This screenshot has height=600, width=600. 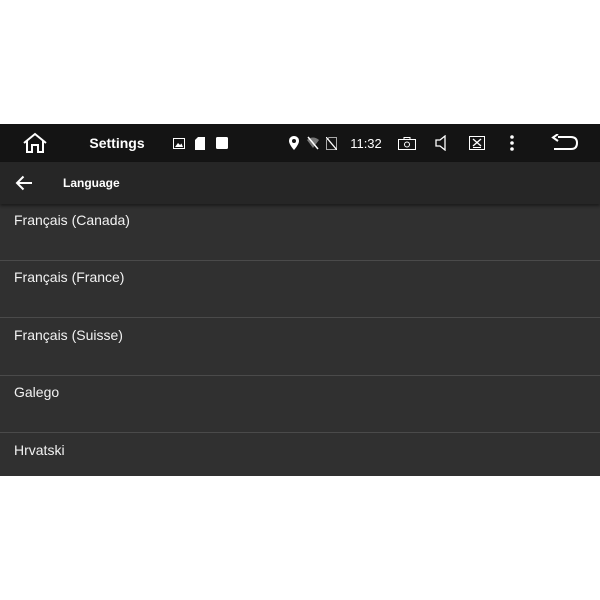 What do you see at coordinates (300, 289) in the screenshot?
I see `language-item: Français (France)` at bounding box center [300, 289].